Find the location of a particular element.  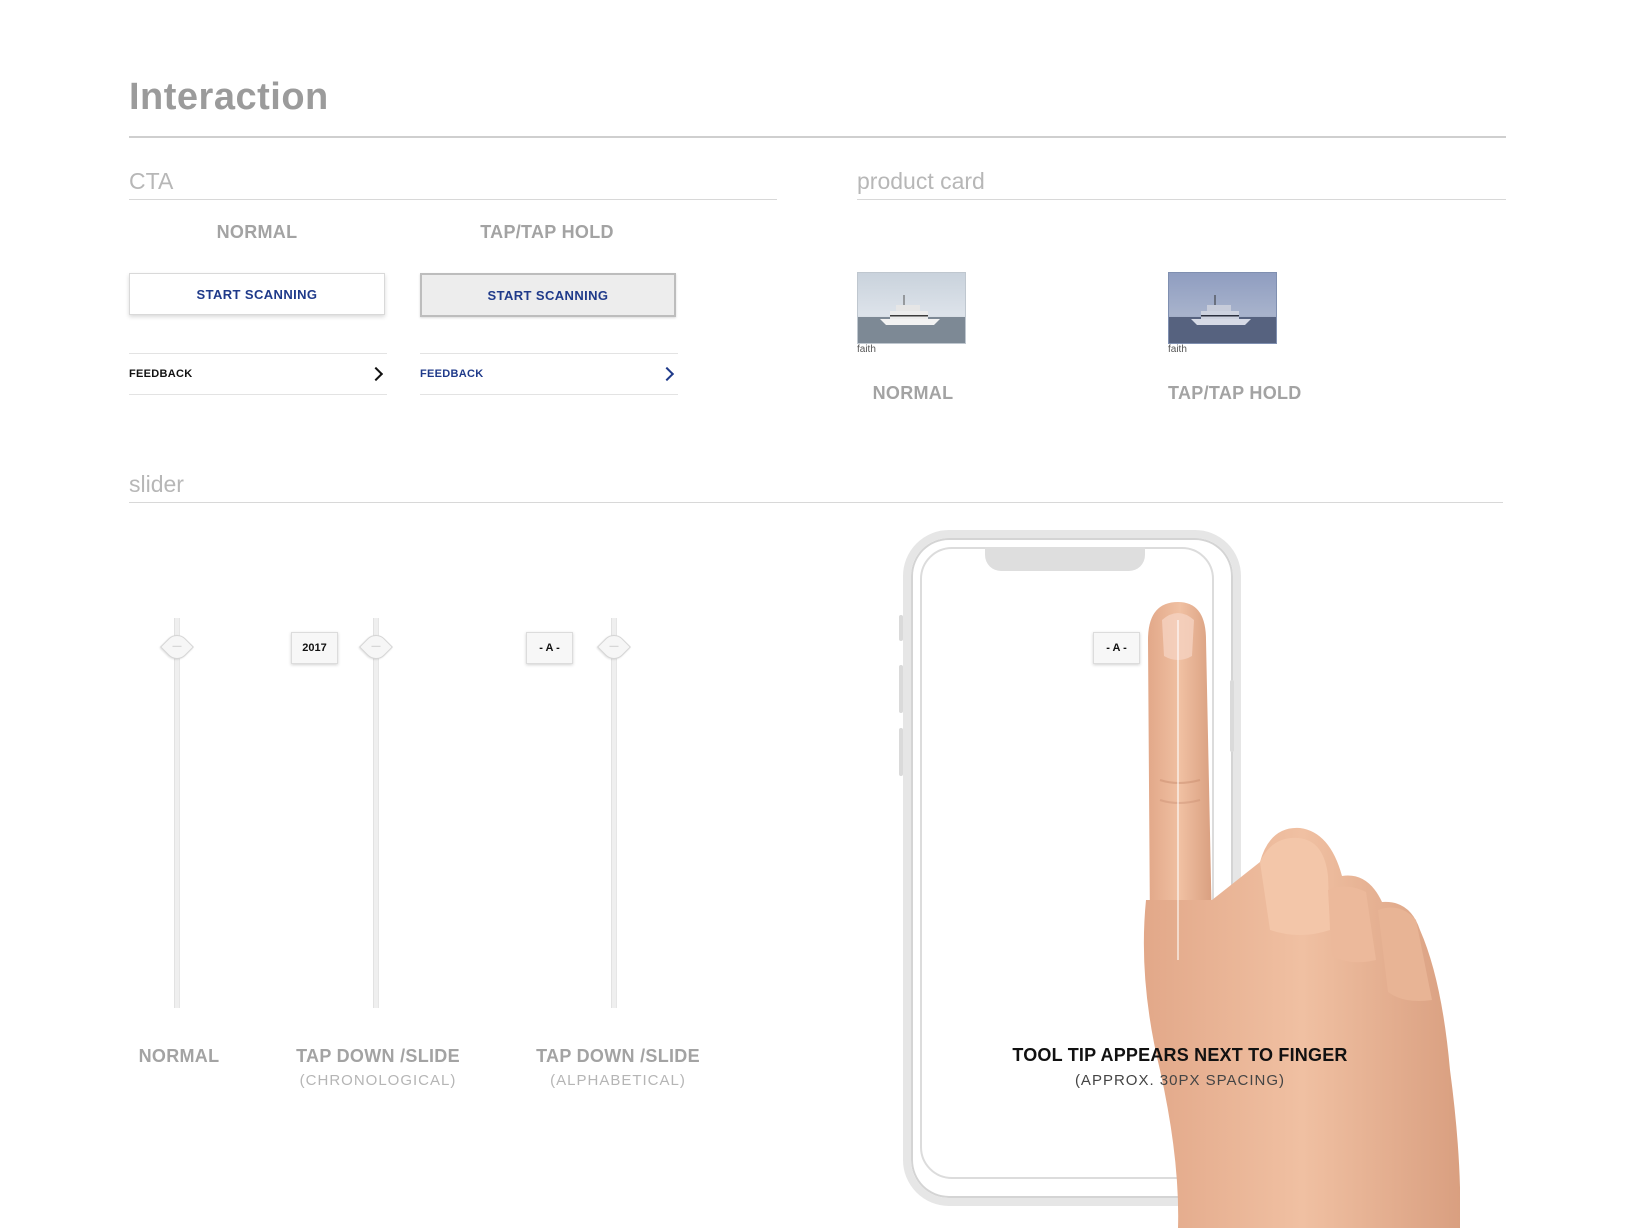

cta-divider is located at coordinates (453, 199).